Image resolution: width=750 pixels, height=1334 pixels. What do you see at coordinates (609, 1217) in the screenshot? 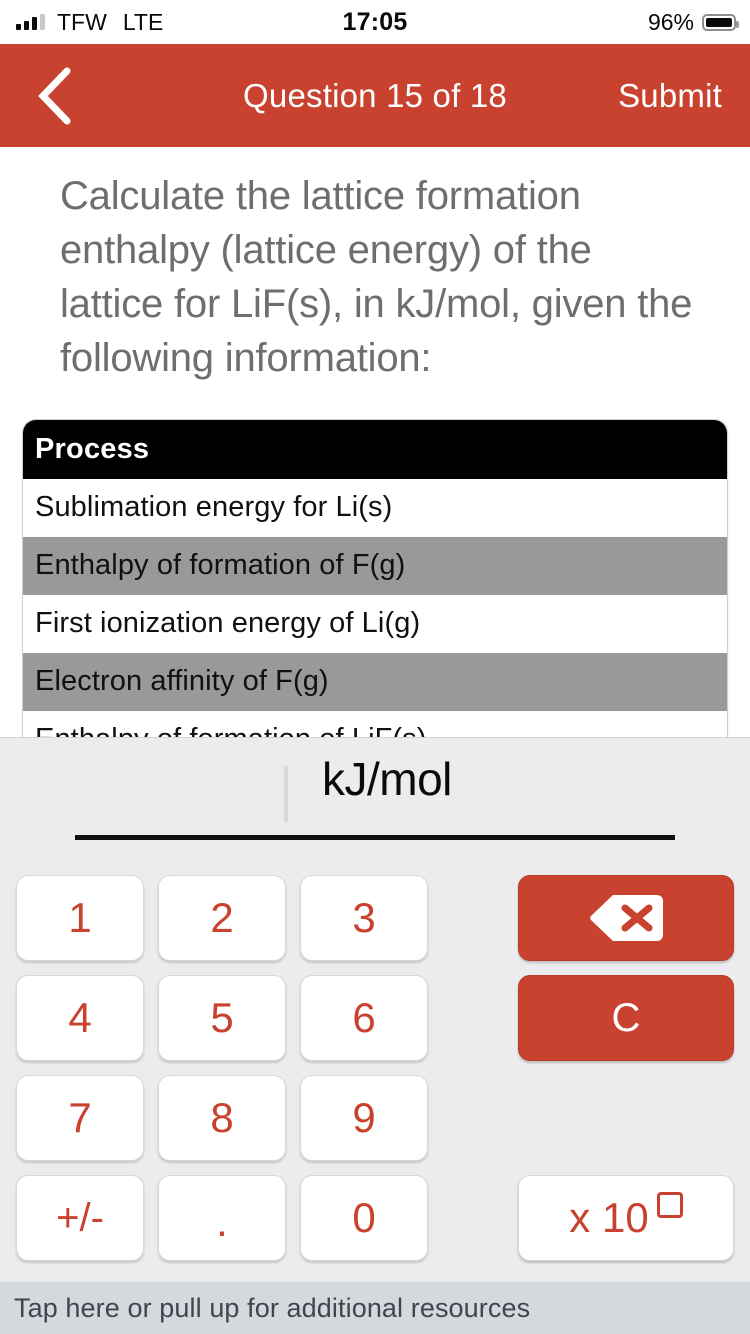
I see `exponent-label: x 10` at bounding box center [609, 1217].